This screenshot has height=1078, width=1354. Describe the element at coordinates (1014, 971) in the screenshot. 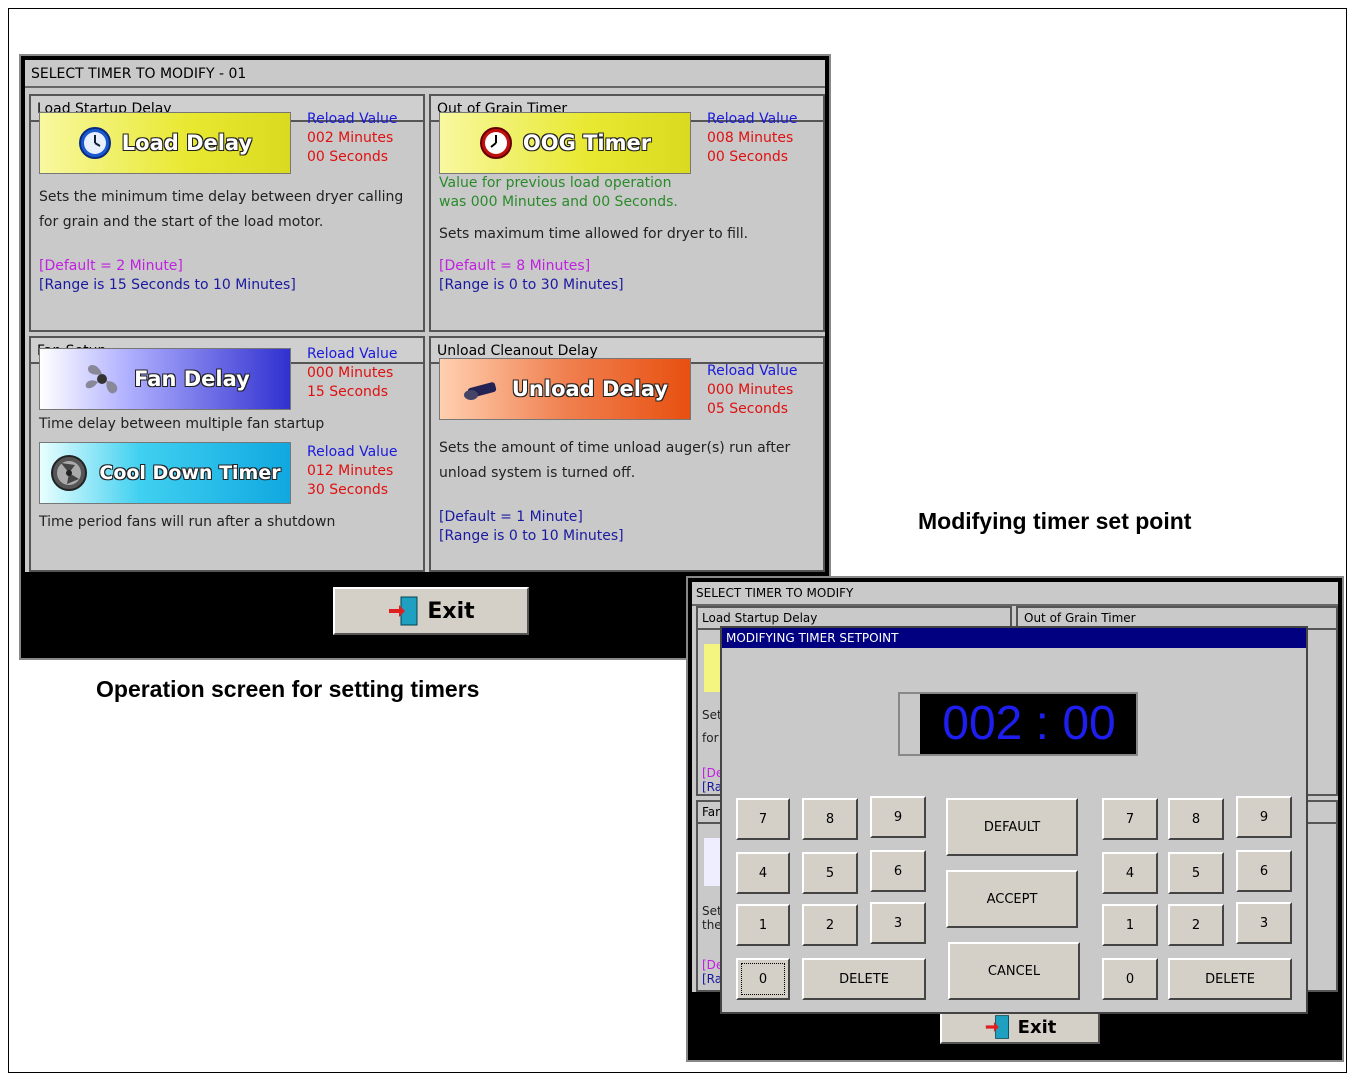

I see `cancel-button: CANCEL` at that location.